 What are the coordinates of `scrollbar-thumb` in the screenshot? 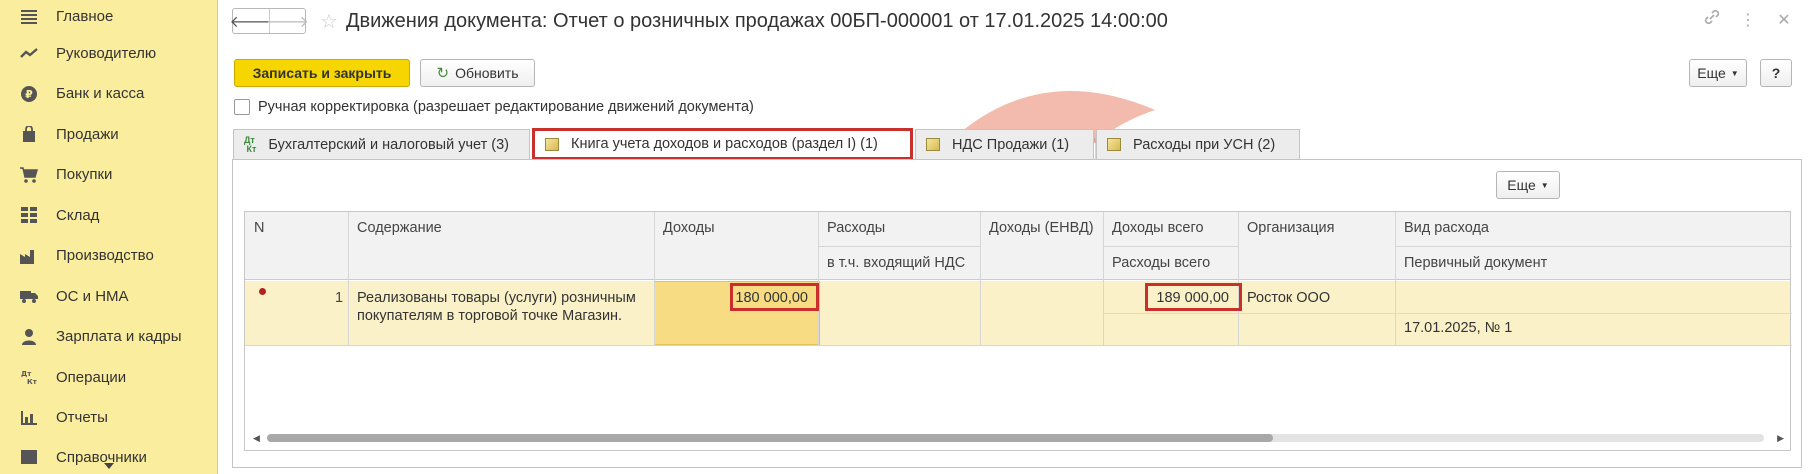 It's located at (770, 438).